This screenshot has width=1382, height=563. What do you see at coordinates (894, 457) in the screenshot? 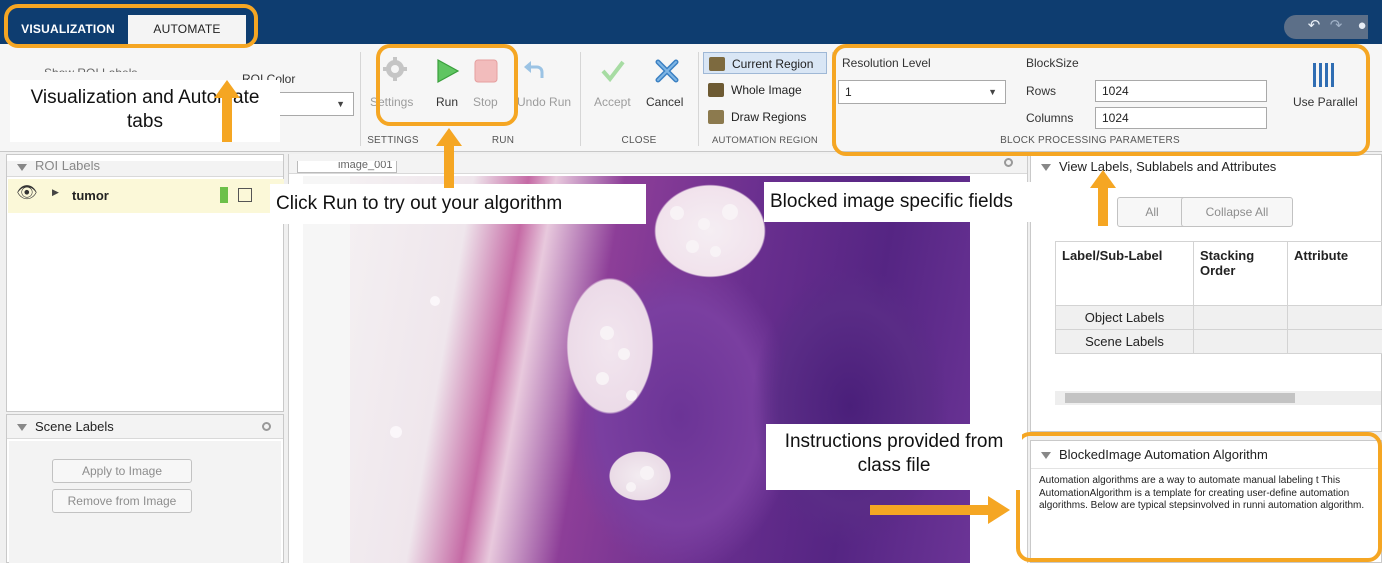
I see `callout-instructions: Instructions provided from class file` at bounding box center [894, 457].